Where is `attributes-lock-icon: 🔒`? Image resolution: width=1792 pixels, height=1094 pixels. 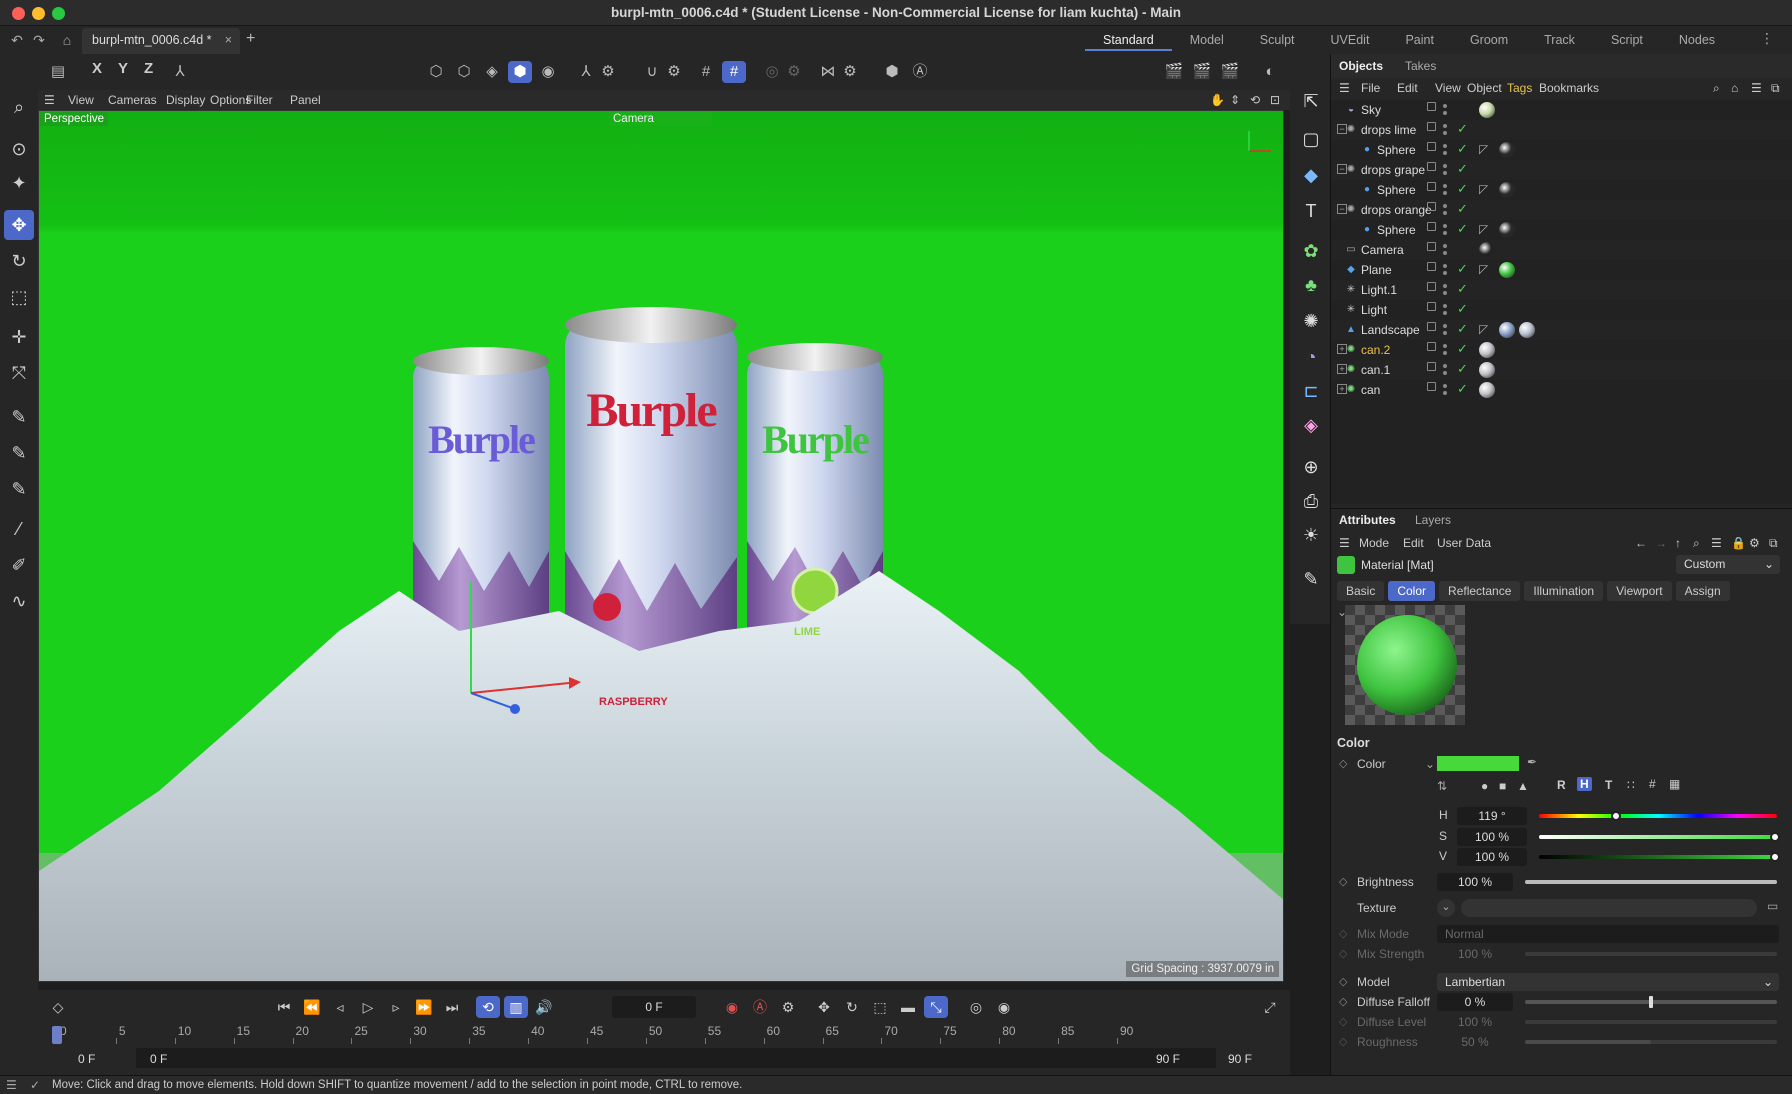
attributes-lock-icon: 🔒 is located at coordinates (1738, 543).